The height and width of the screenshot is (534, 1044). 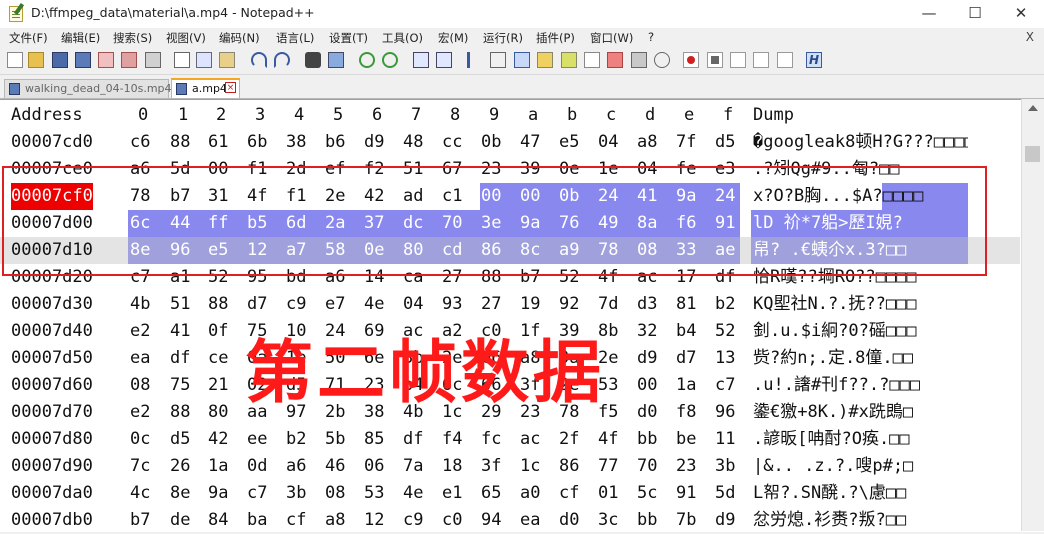 What do you see at coordinates (260, 115) in the screenshot?
I see `hex-column-header: 3` at bounding box center [260, 115].